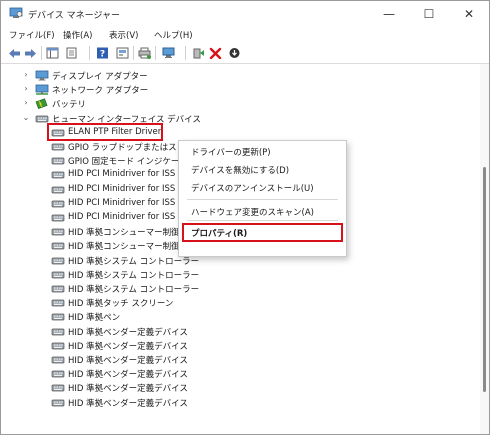  What do you see at coordinates (245, 53) in the screenshot?
I see `toolbar: ?` at bounding box center [245, 53].